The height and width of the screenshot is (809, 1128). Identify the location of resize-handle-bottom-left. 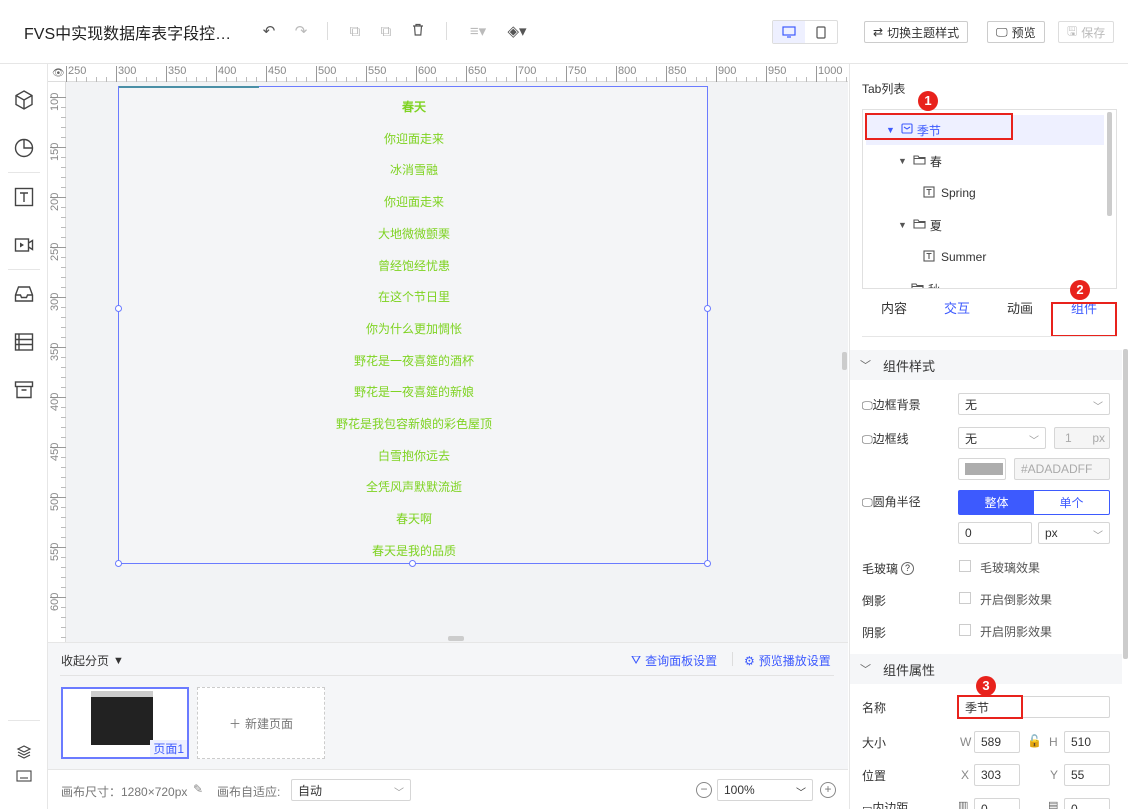
(118, 563).